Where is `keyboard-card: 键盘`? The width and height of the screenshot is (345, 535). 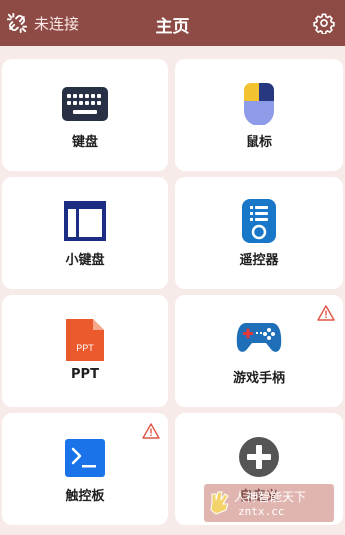 keyboard-card: 键盘 is located at coordinates (85, 115).